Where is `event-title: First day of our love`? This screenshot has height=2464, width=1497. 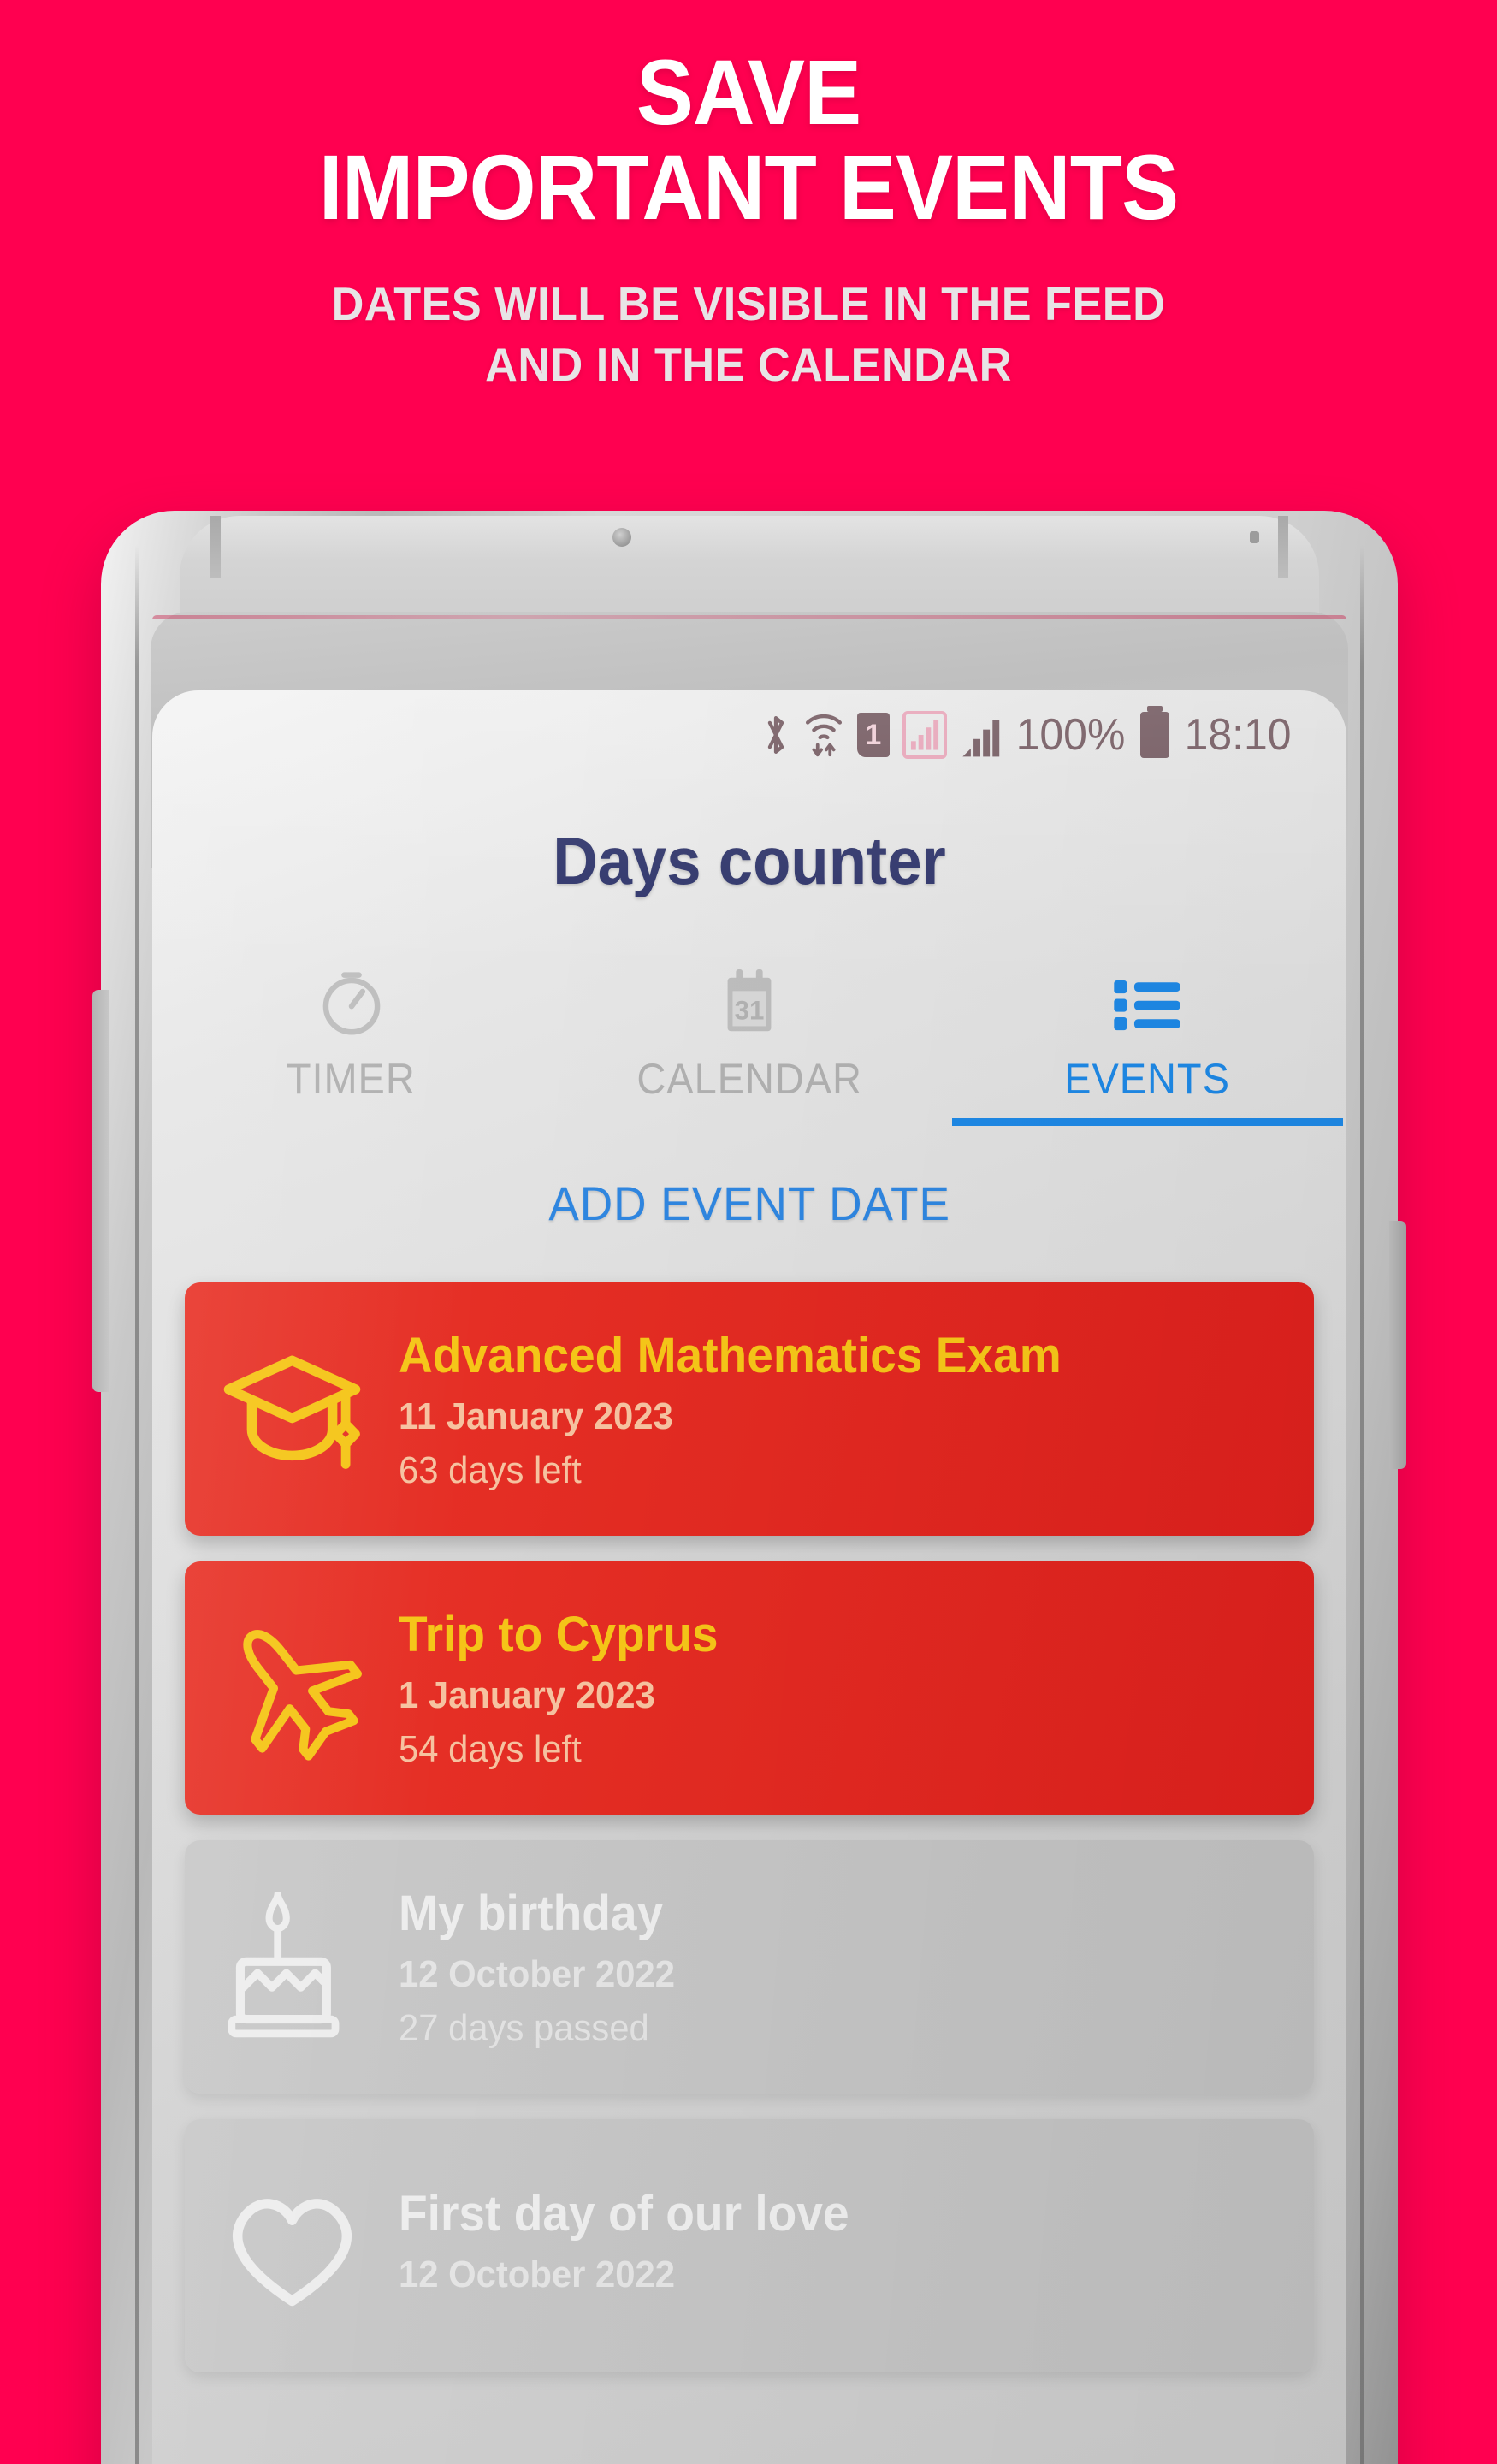 event-title: First day of our love is located at coordinates (624, 2213).